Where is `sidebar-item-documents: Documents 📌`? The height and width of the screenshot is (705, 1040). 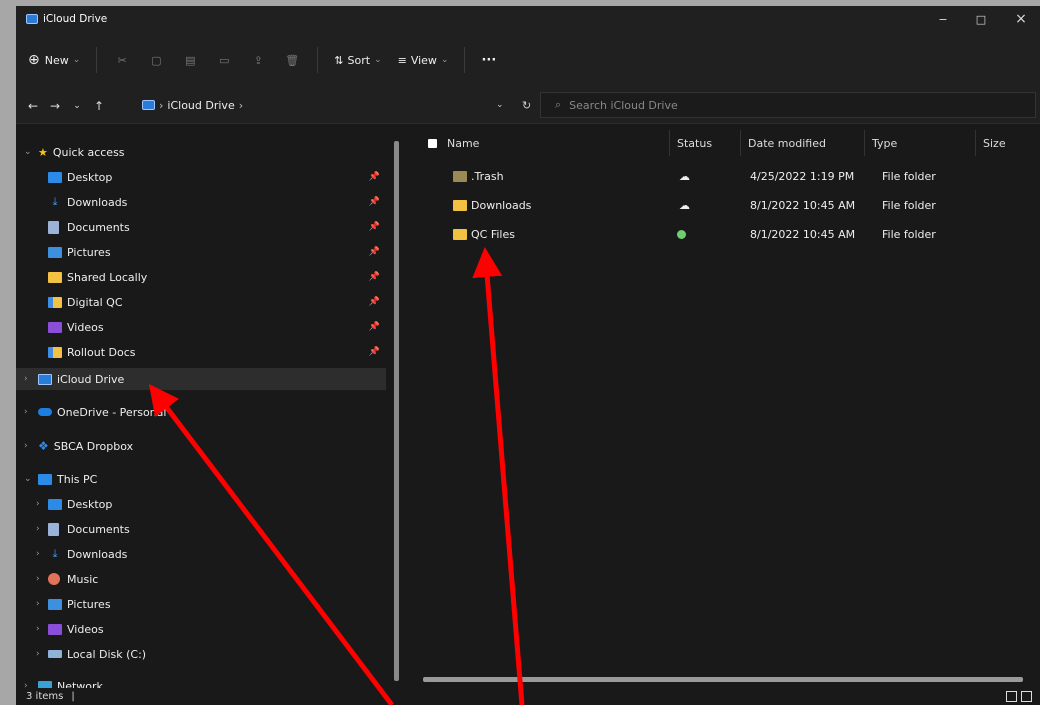 sidebar-item-documents: Documents 📌 is located at coordinates (201, 227).